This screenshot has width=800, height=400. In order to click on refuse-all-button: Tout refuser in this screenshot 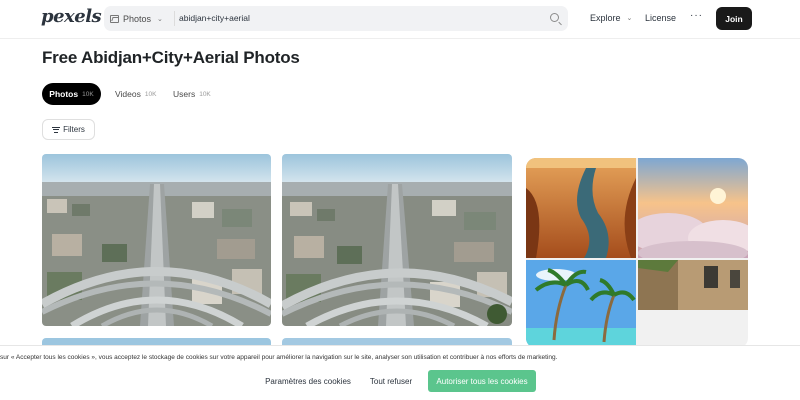, I will do `click(391, 381)`.